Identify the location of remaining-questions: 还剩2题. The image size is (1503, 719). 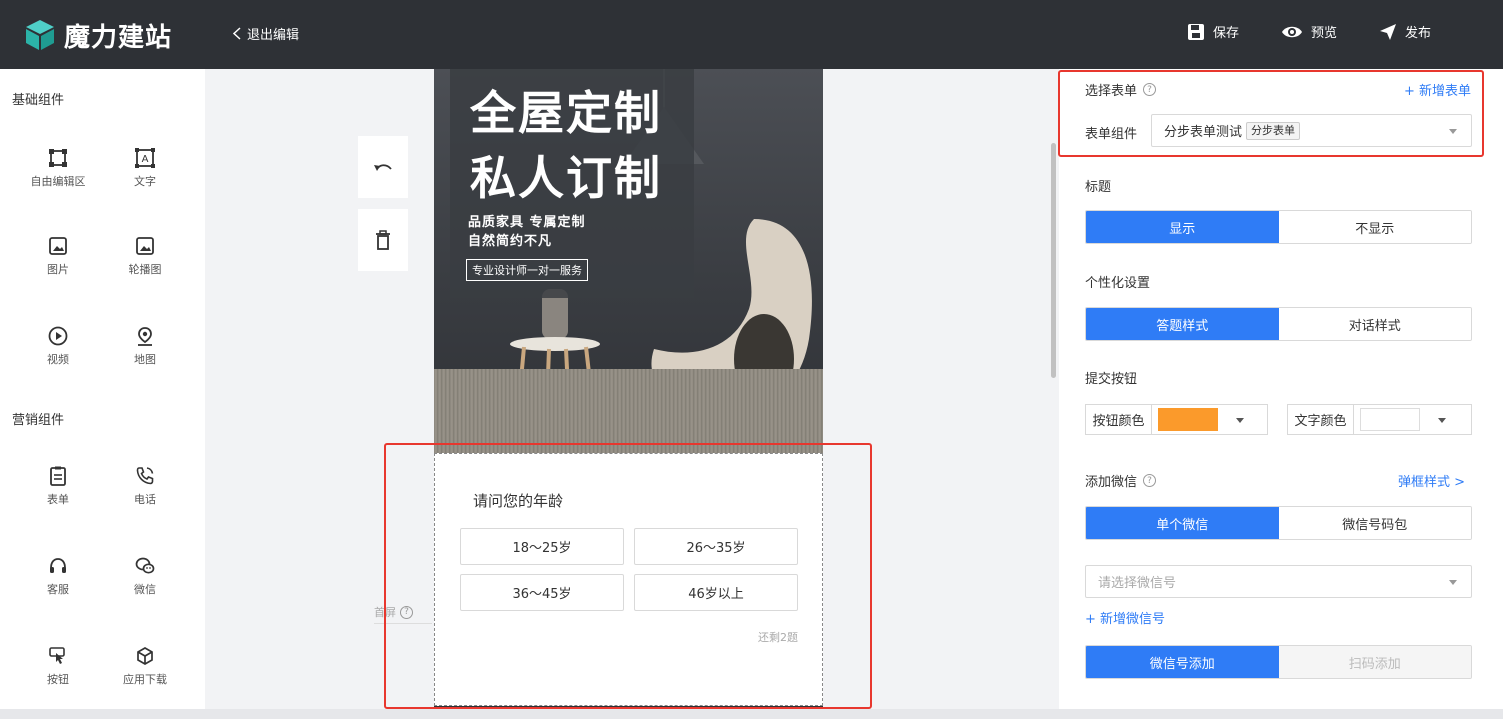
(778, 637).